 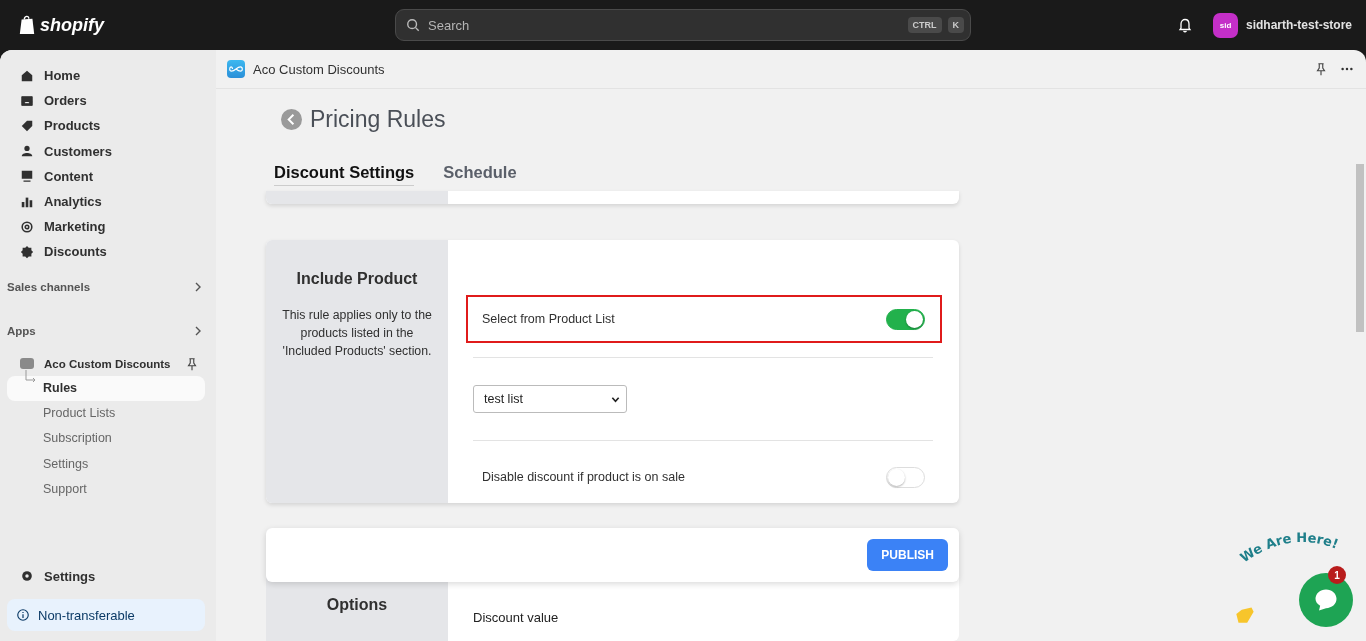 I want to click on keyboard-key: CTRL, so click(x=924, y=25).